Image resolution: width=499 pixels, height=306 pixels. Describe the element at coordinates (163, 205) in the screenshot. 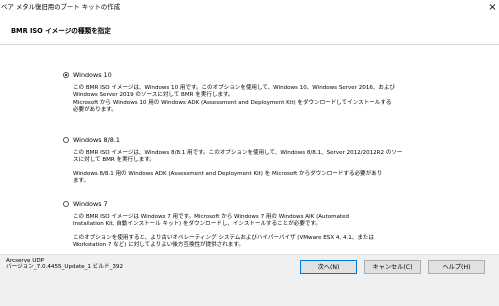

I see `radio-windows-7: Windows 7` at that location.